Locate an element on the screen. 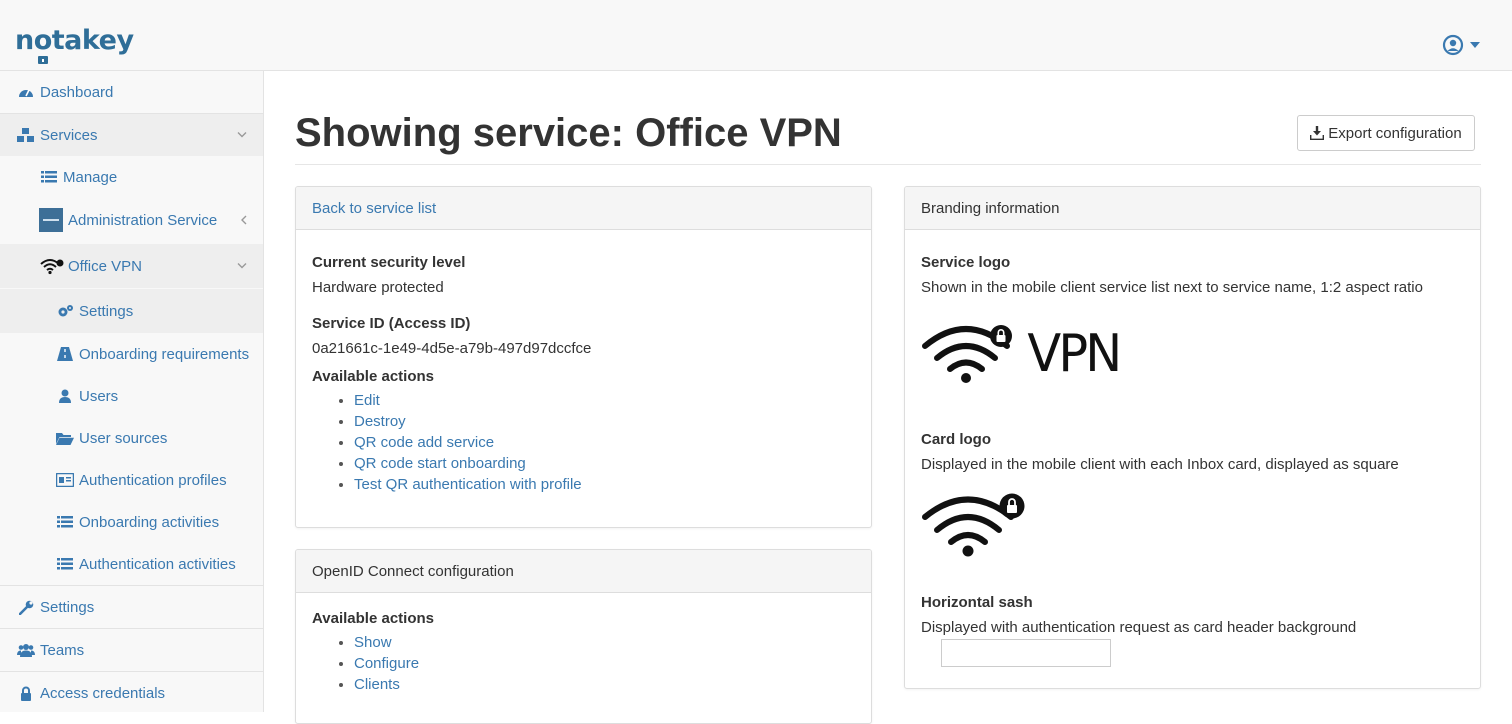  export-button-label: Export configuration is located at coordinates (1395, 133).